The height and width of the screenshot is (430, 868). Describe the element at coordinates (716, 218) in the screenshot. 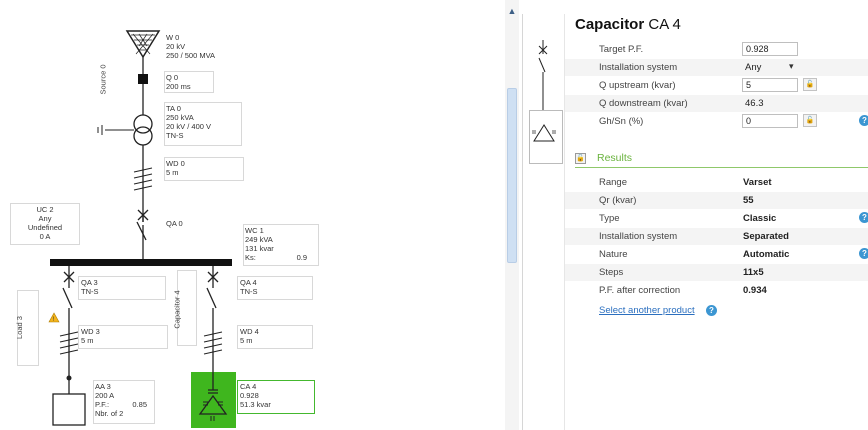

I see `result-row: Type Classic ?` at that location.